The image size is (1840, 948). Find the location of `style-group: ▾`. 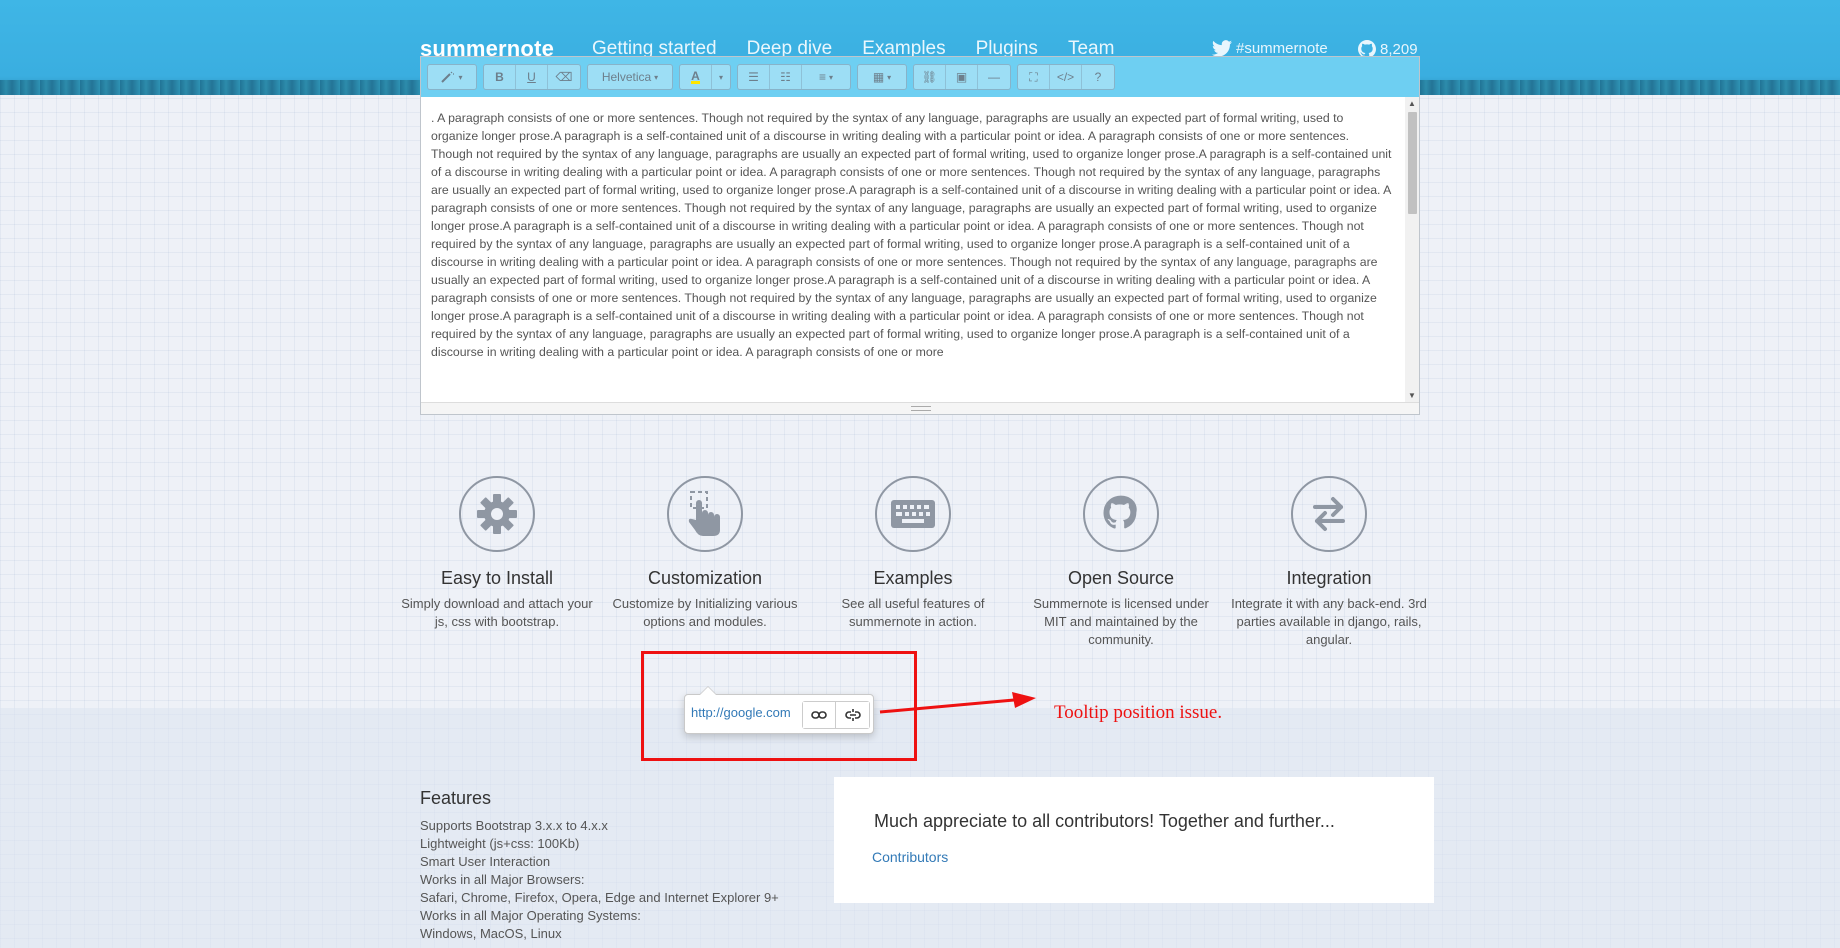

style-group: ▾ is located at coordinates (452, 77).